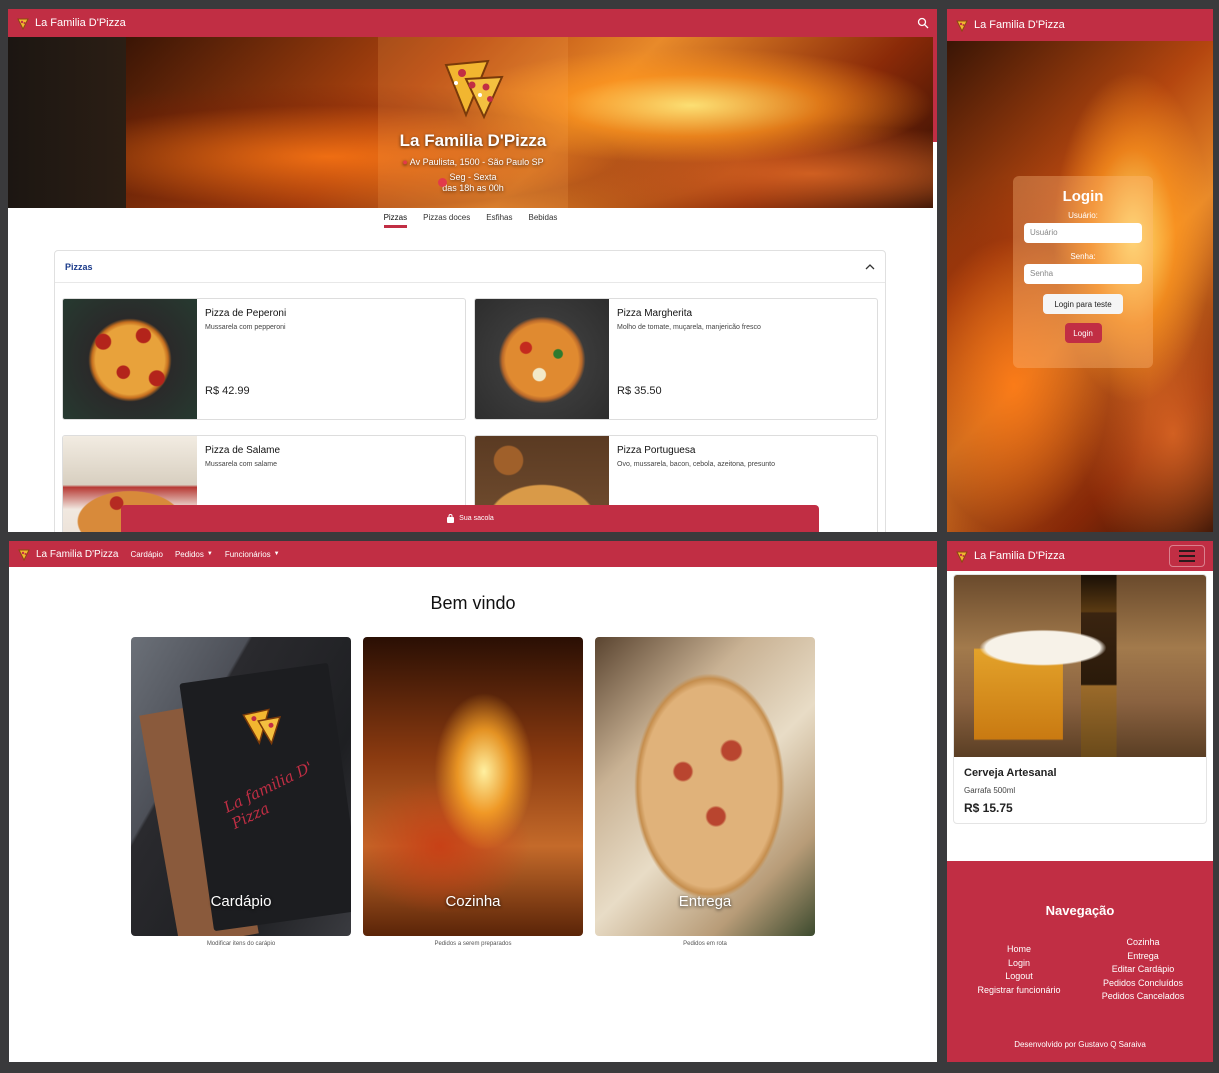 The height and width of the screenshot is (1073, 1219). I want to click on hero-title: La Familia D'Pizza, so click(473, 140).